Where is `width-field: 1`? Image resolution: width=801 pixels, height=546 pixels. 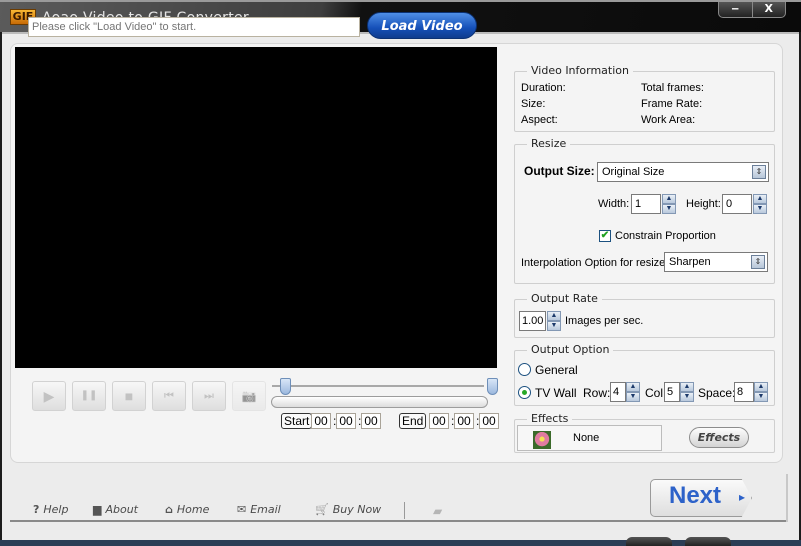
width-field: 1 is located at coordinates (646, 204).